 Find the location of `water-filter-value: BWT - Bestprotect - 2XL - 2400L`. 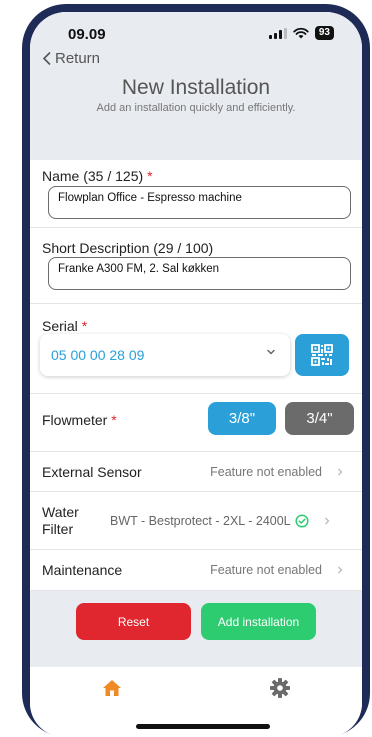

water-filter-value: BWT - Bestprotect - 2XL - 2400L is located at coordinates (200, 520).